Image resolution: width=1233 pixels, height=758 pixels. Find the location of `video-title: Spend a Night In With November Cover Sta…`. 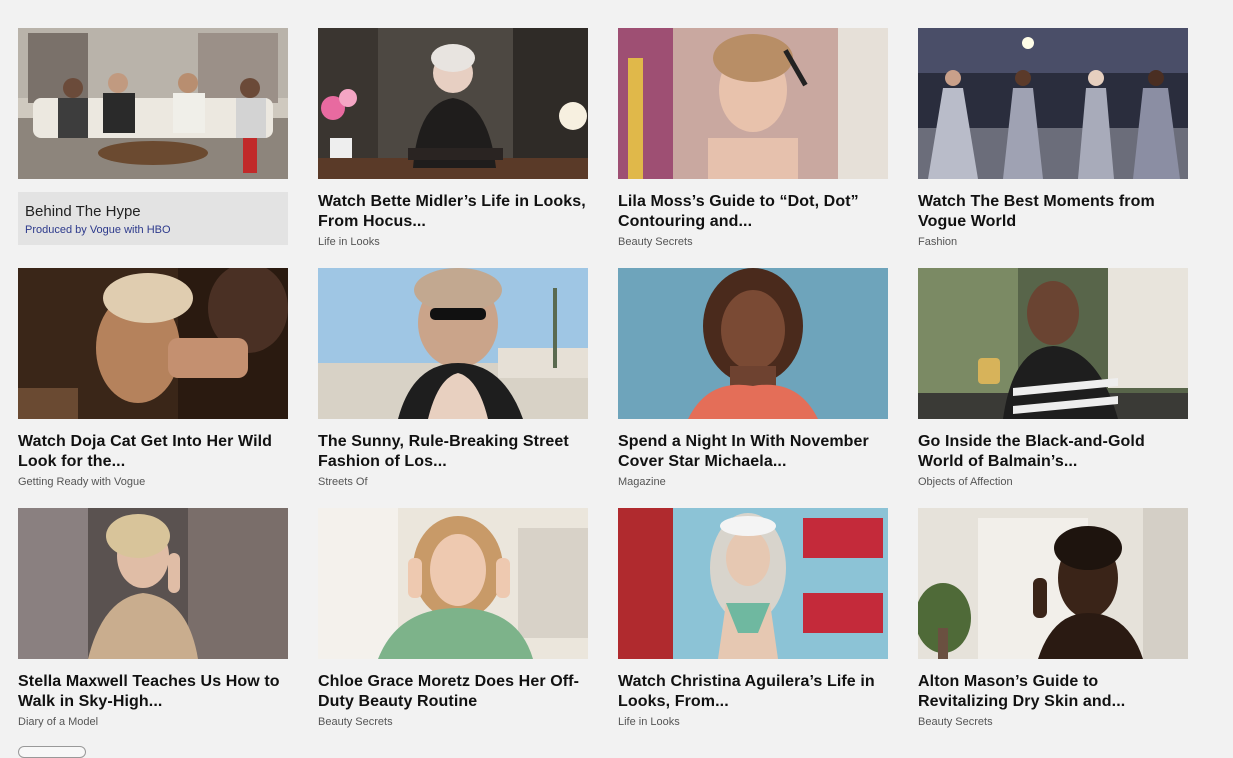

video-title: Spend a Night In With November Cover Sta… is located at coordinates (753, 452).